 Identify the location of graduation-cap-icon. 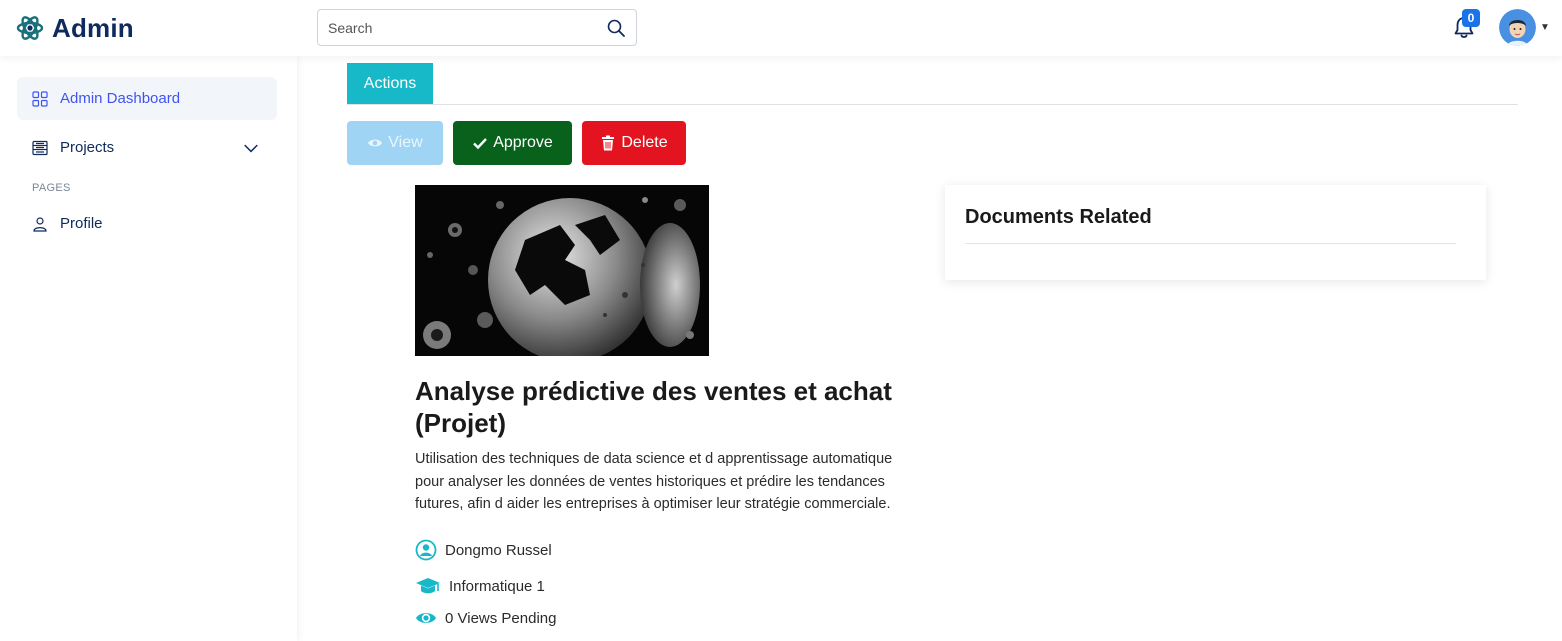
(428, 586).